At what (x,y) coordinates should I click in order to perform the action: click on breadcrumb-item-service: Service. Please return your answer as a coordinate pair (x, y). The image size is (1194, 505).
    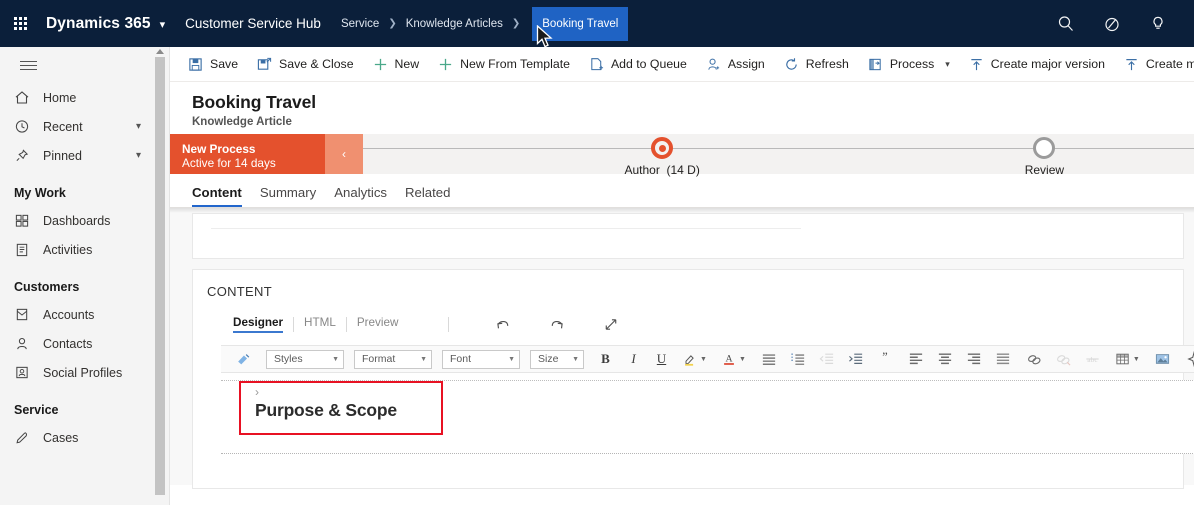
    Looking at the image, I should click on (360, 24).